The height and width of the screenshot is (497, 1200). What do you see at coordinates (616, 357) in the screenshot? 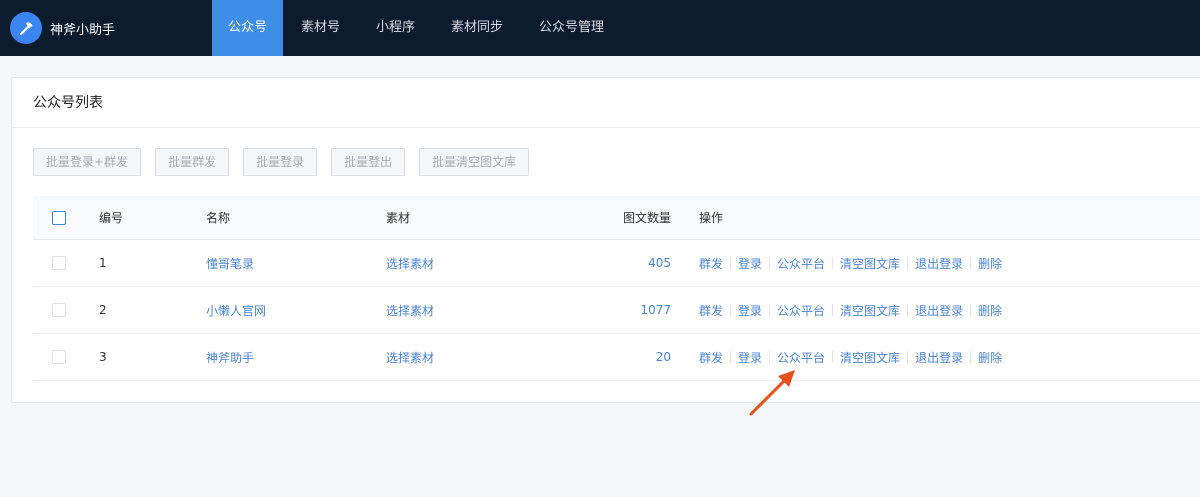
I see `table-row: 3 神斧助手 选择素材 20 群发 登录 公众平台 清空图文库 退出登录 删除` at bounding box center [616, 357].